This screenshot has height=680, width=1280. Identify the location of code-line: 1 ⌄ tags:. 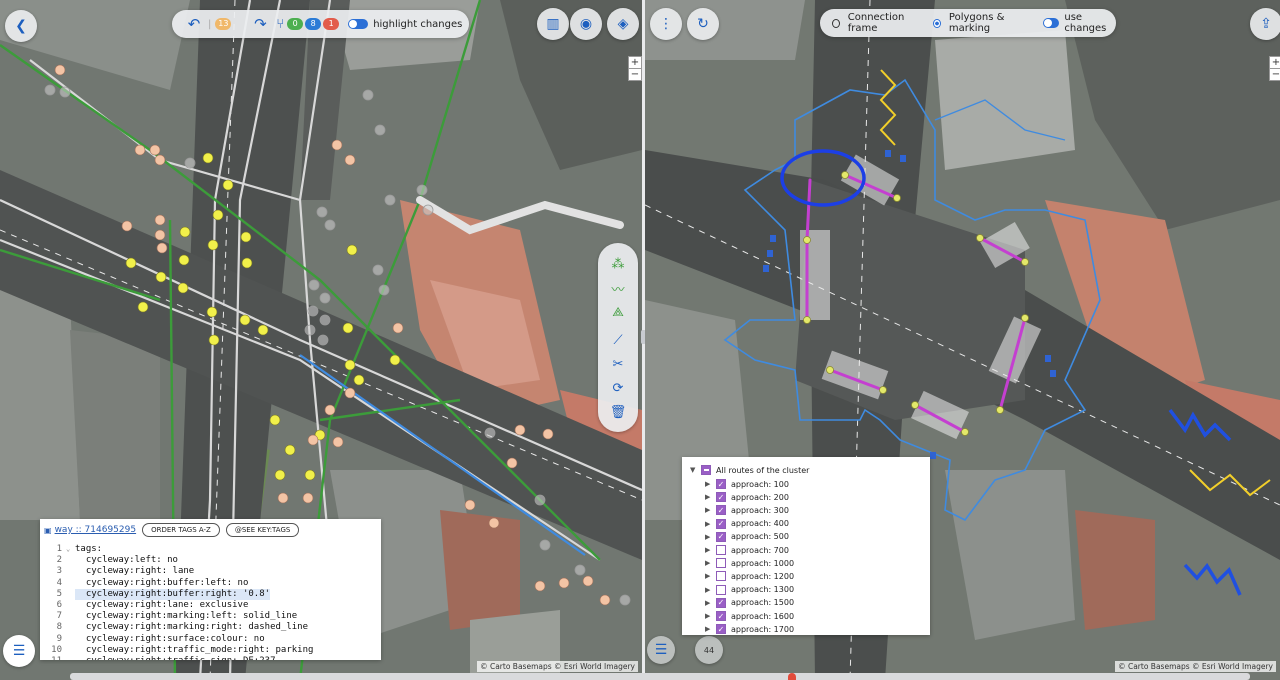
(210, 549).